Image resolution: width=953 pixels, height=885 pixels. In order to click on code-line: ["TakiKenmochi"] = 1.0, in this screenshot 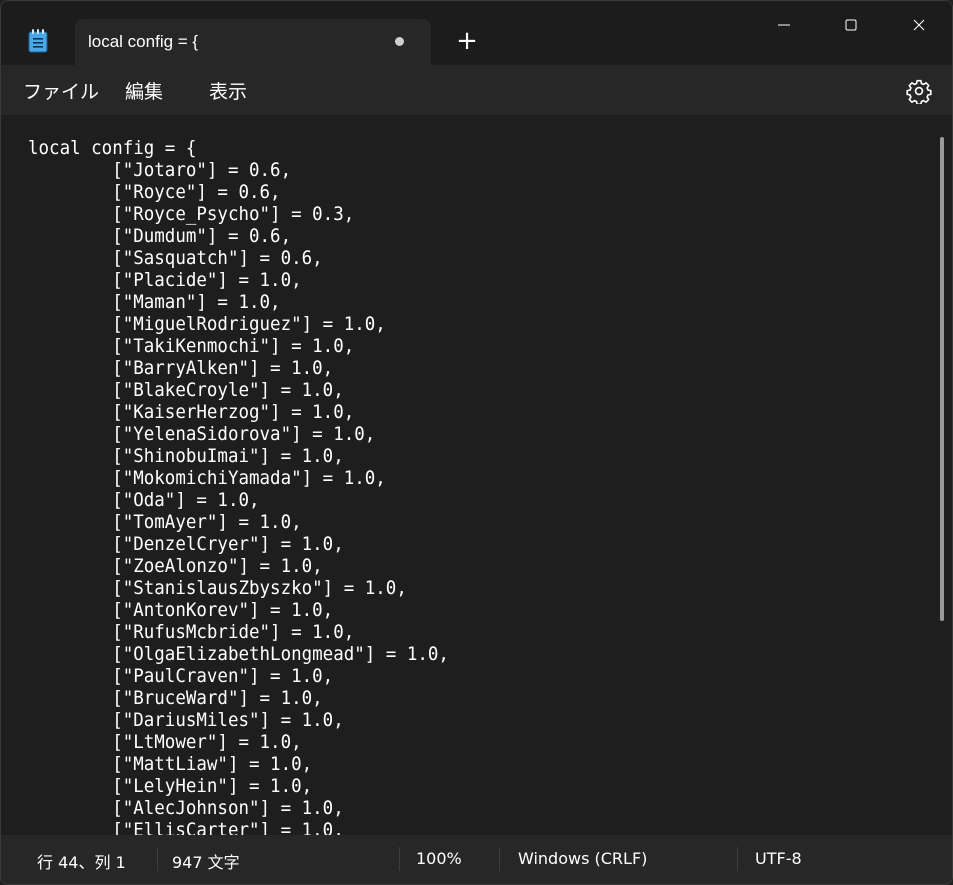, I will do `click(191, 346)`.